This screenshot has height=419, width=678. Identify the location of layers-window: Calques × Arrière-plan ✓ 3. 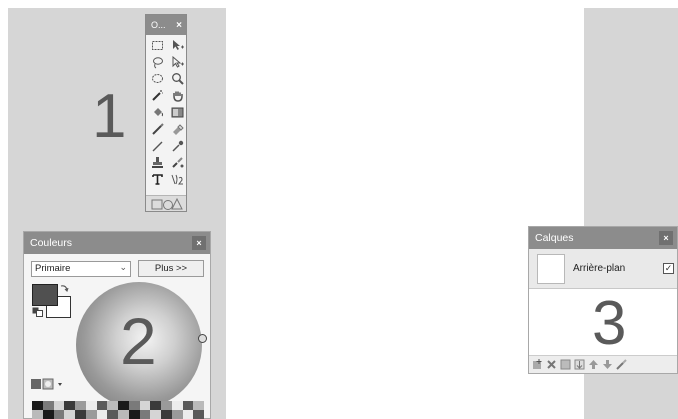
(603, 300).